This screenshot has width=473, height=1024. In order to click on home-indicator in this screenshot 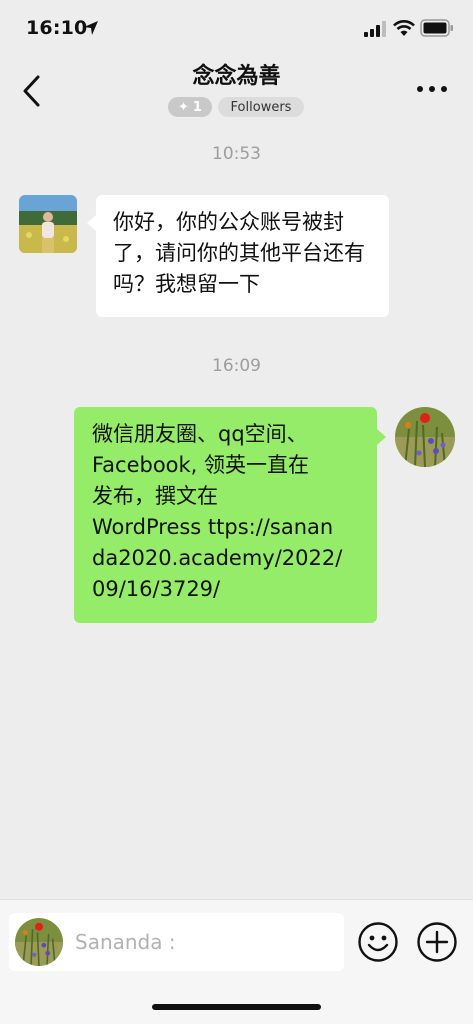, I will do `click(236, 1007)`.